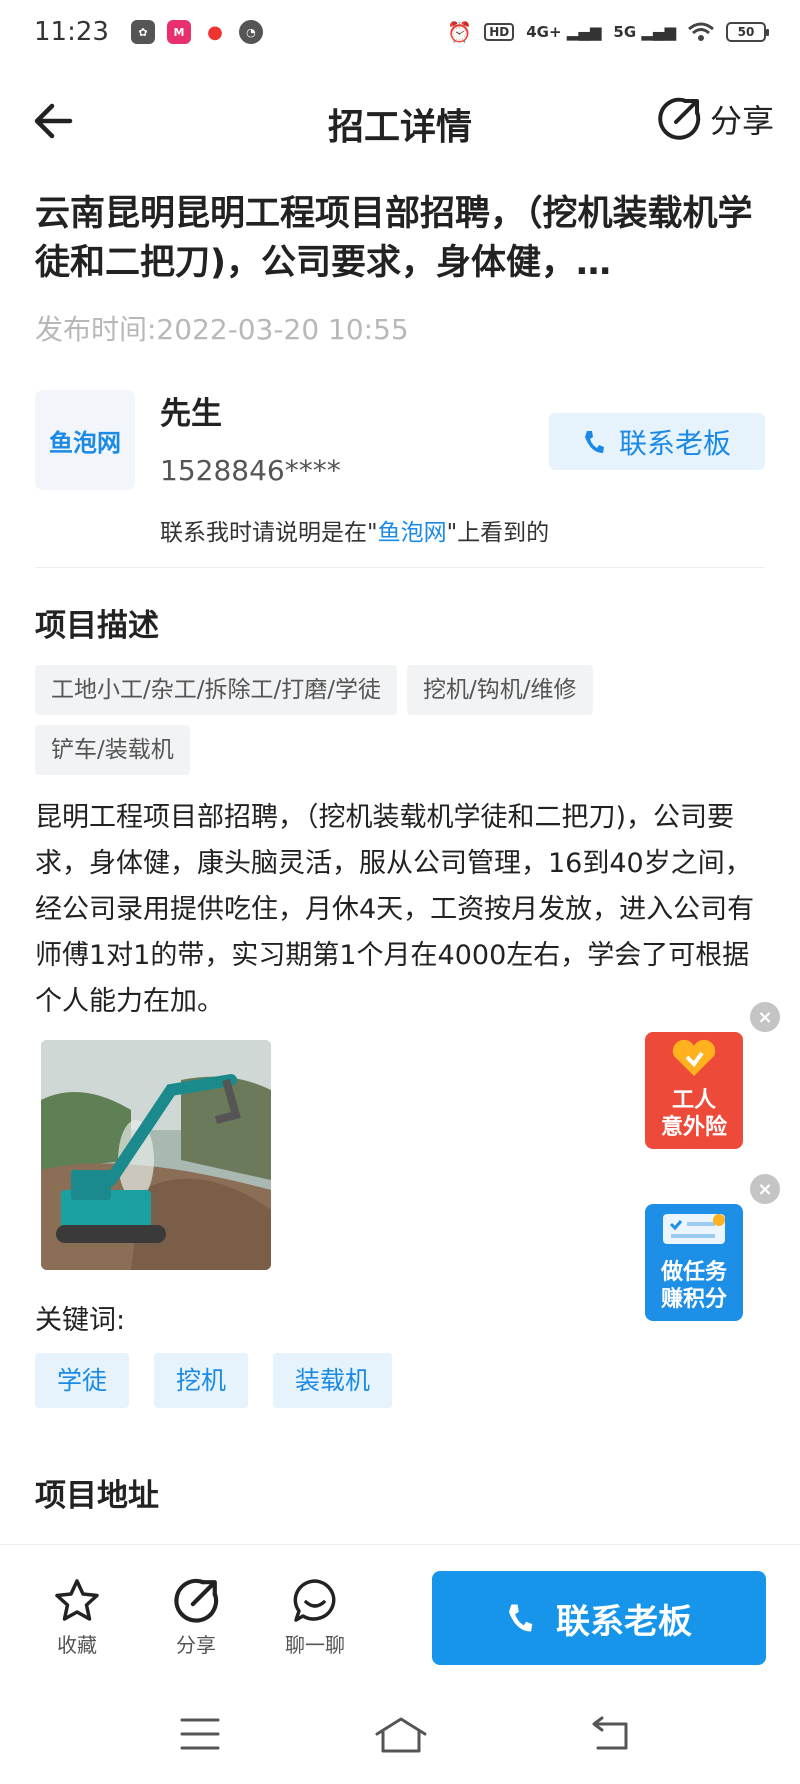 The width and height of the screenshot is (800, 1784). Describe the element at coordinates (314, 1600) in the screenshot. I see `chat-bubble-icon` at that location.